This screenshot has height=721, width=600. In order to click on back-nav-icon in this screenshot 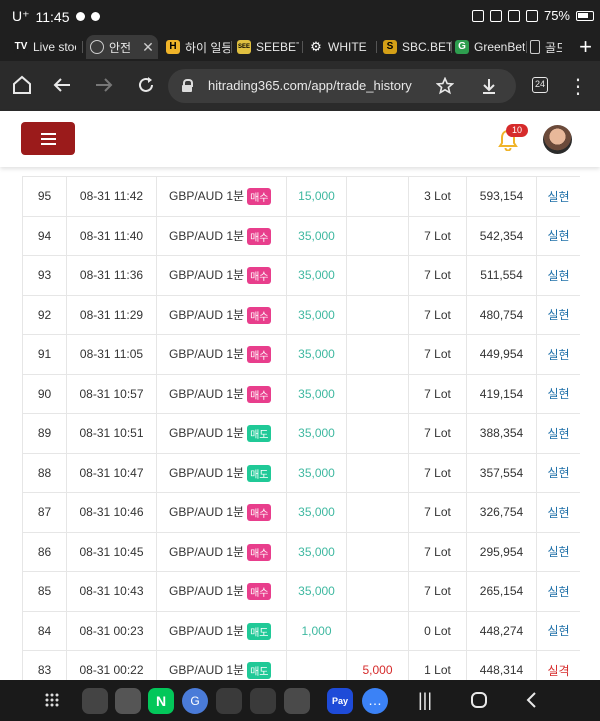, I will do `click(532, 700)`.